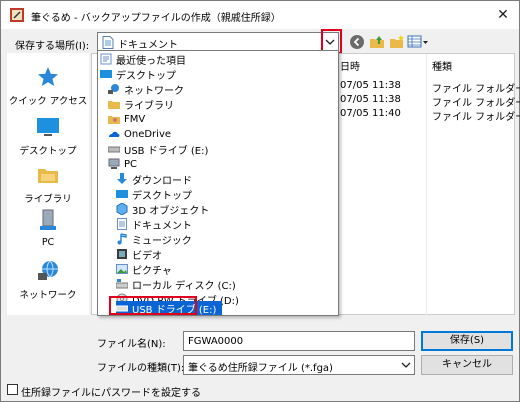  What do you see at coordinates (467, 341) in the screenshot?
I see `save-button: 保存(S)` at bounding box center [467, 341].